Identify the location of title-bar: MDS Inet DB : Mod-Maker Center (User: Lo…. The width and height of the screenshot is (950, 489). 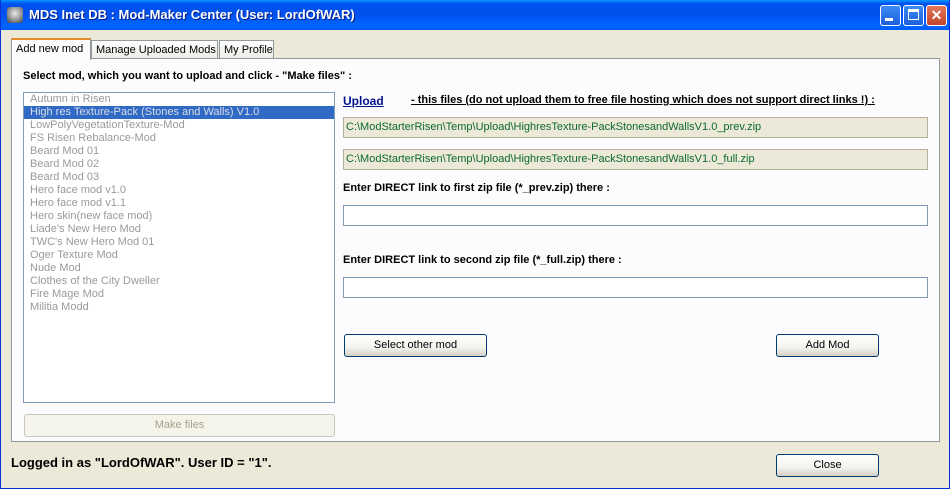
(475, 15).